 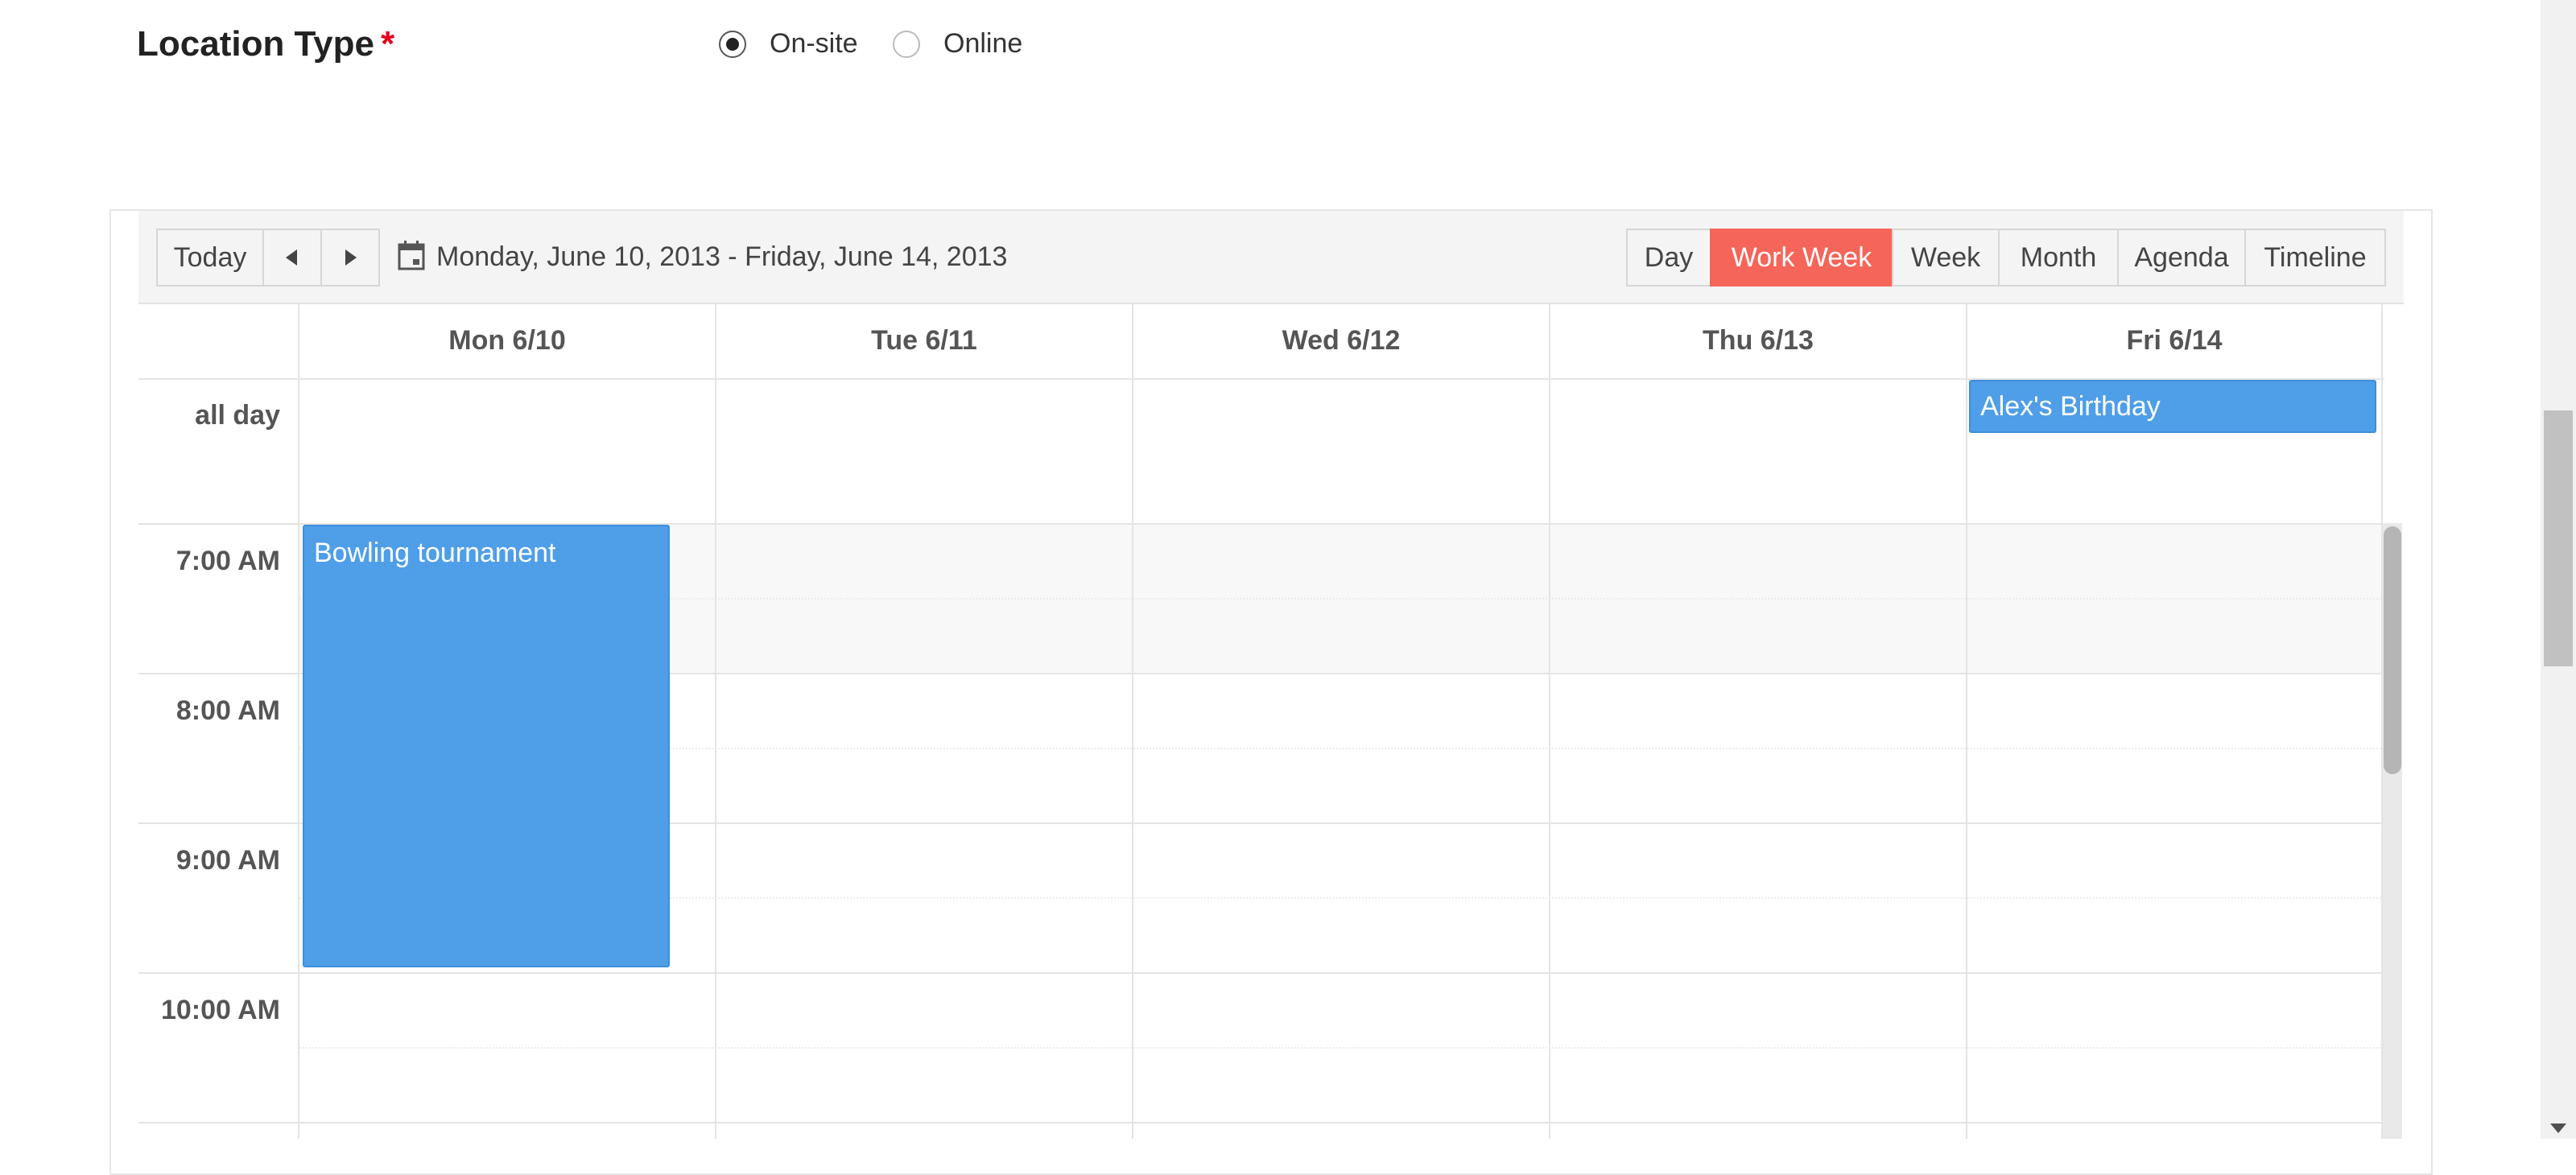 I want to click on radio-online, so click(x=906, y=44).